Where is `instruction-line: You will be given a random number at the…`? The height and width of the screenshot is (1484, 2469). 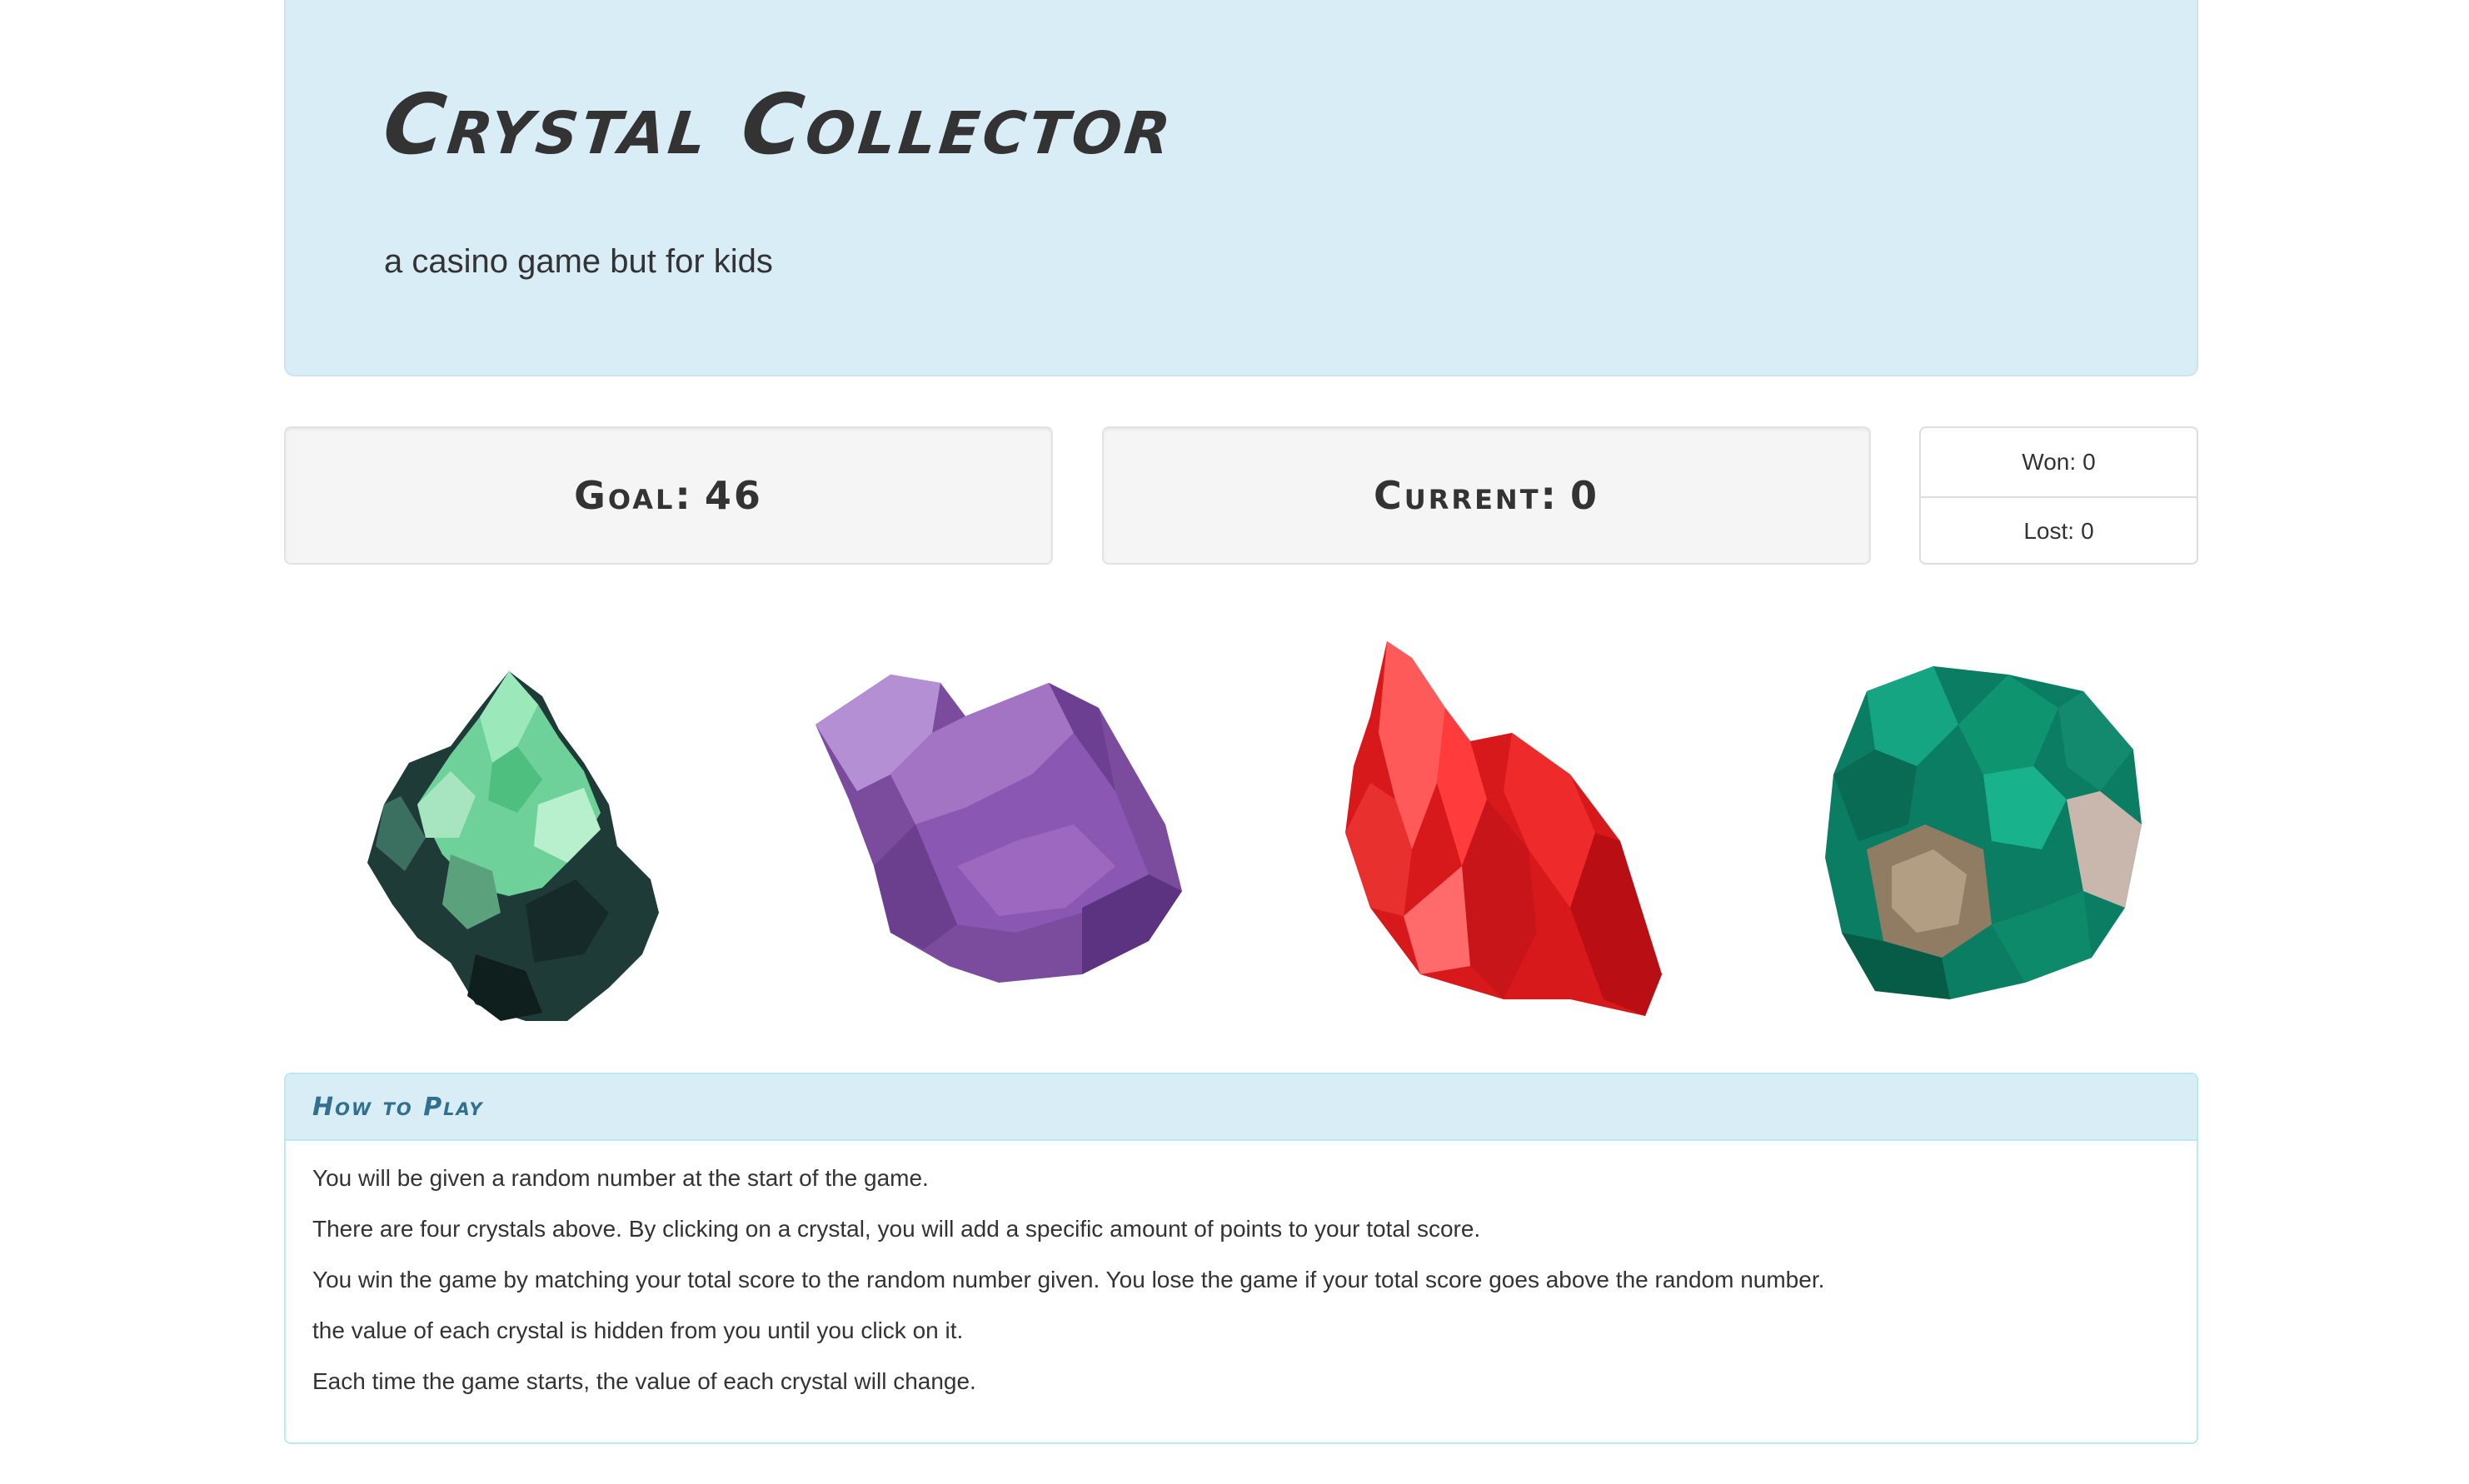 instruction-line: You will be given a random number at the… is located at coordinates (620, 1178).